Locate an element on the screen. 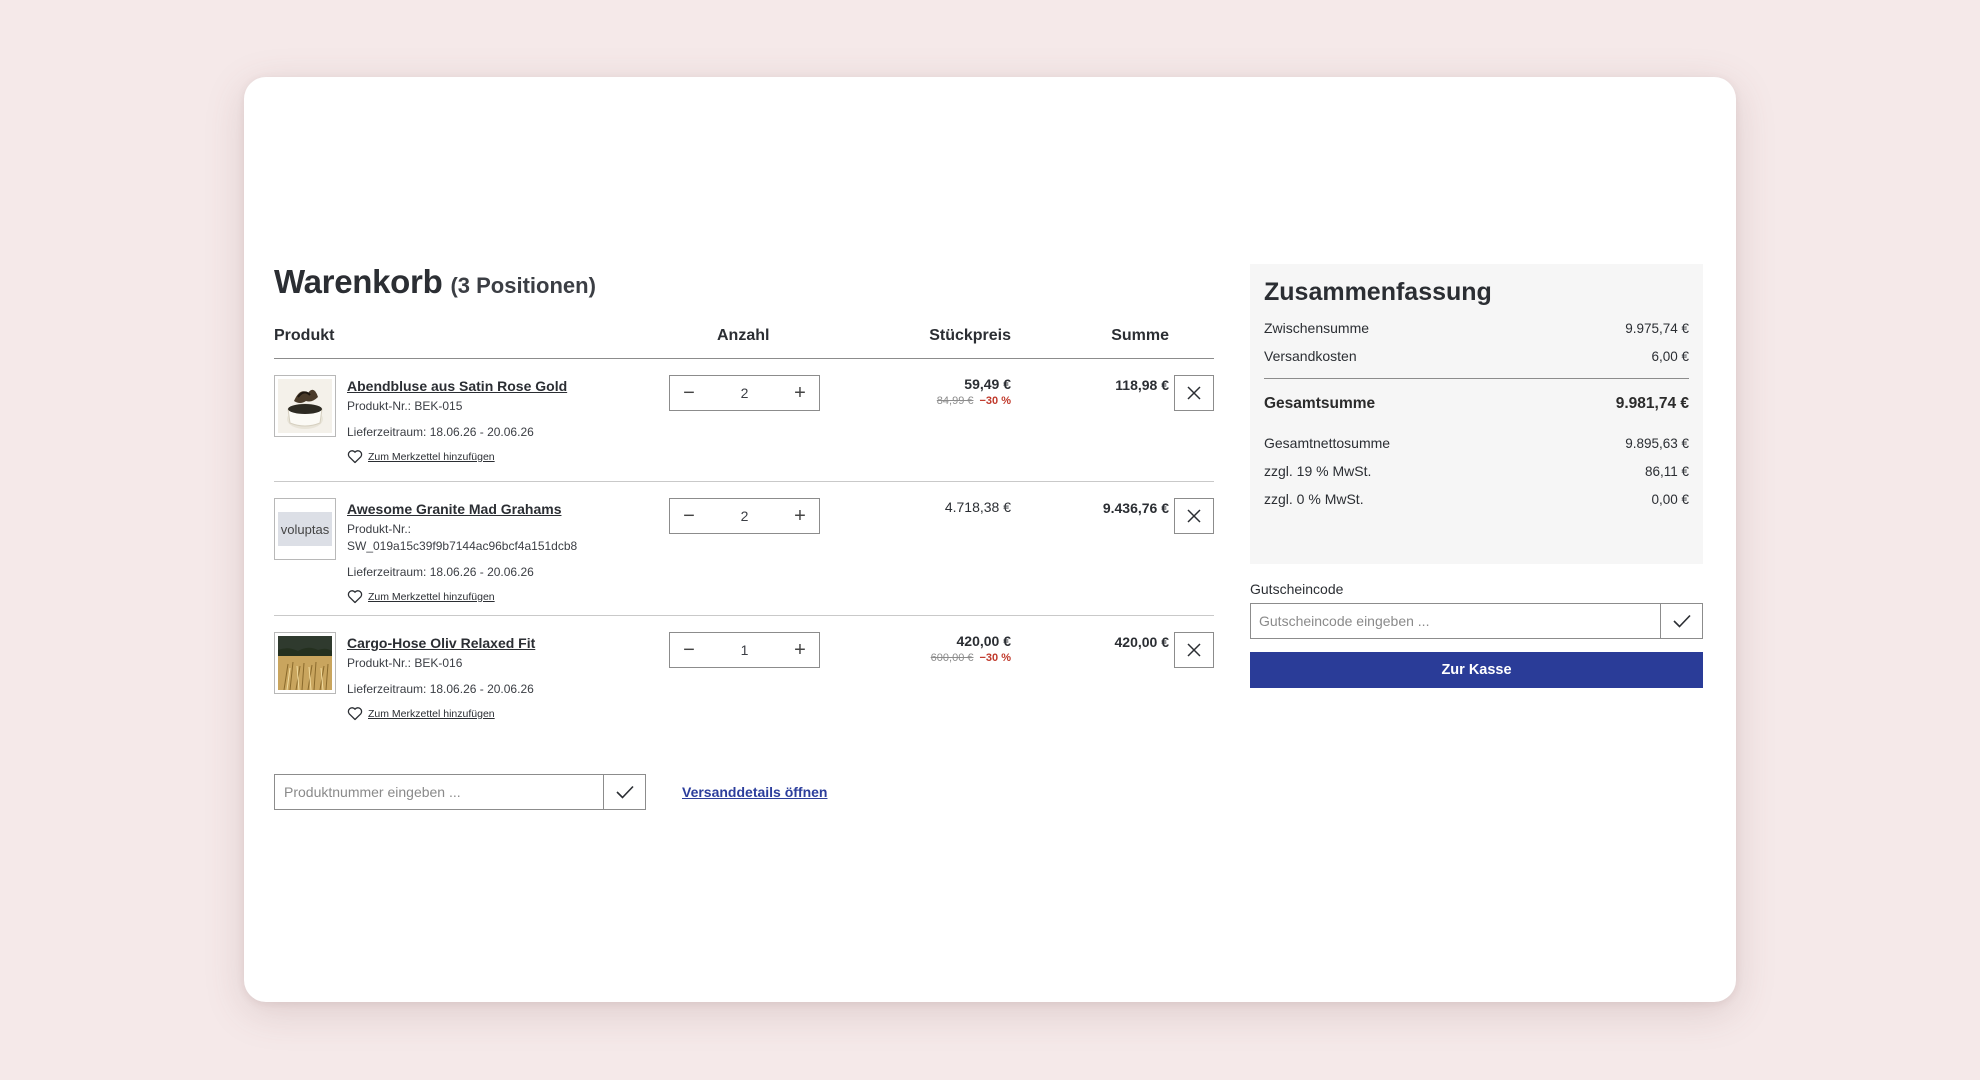 The height and width of the screenshot is (1080, 1980). product-number-label: Produkt-Nr.: is located at coordinates (379, 529).